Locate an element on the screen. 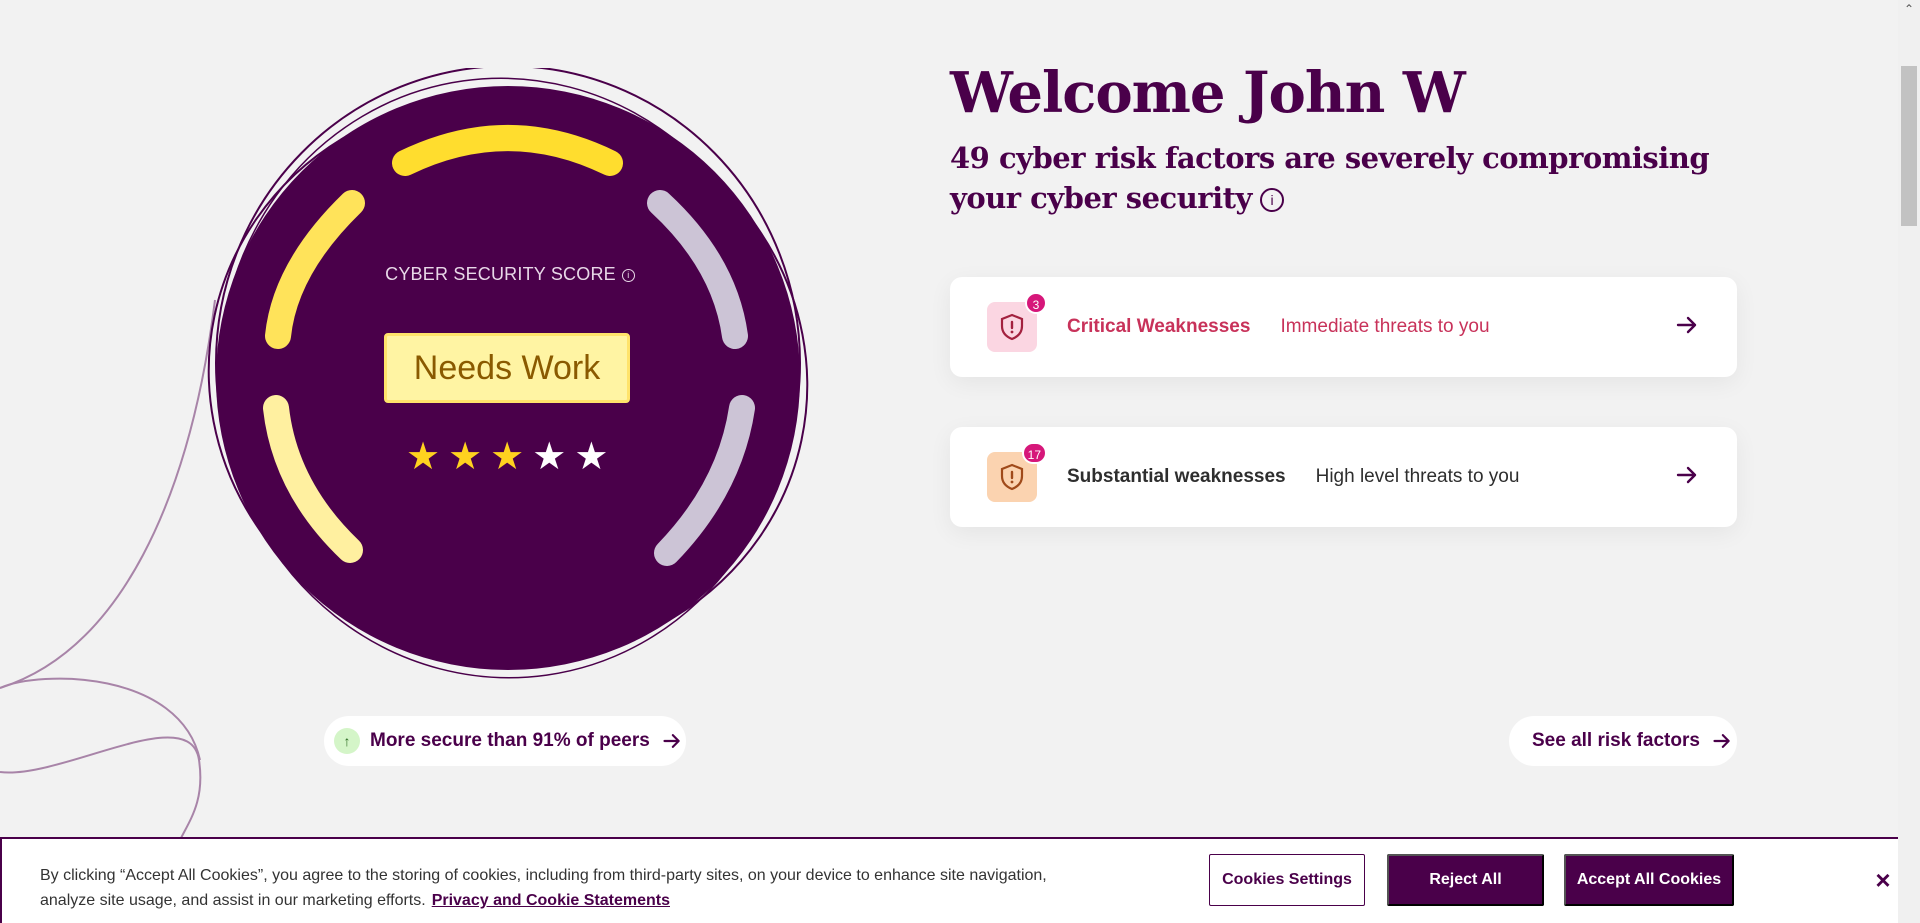 The image size is (1920, 923). card-description: High level threats to you is located at coordinates (1417, 476).